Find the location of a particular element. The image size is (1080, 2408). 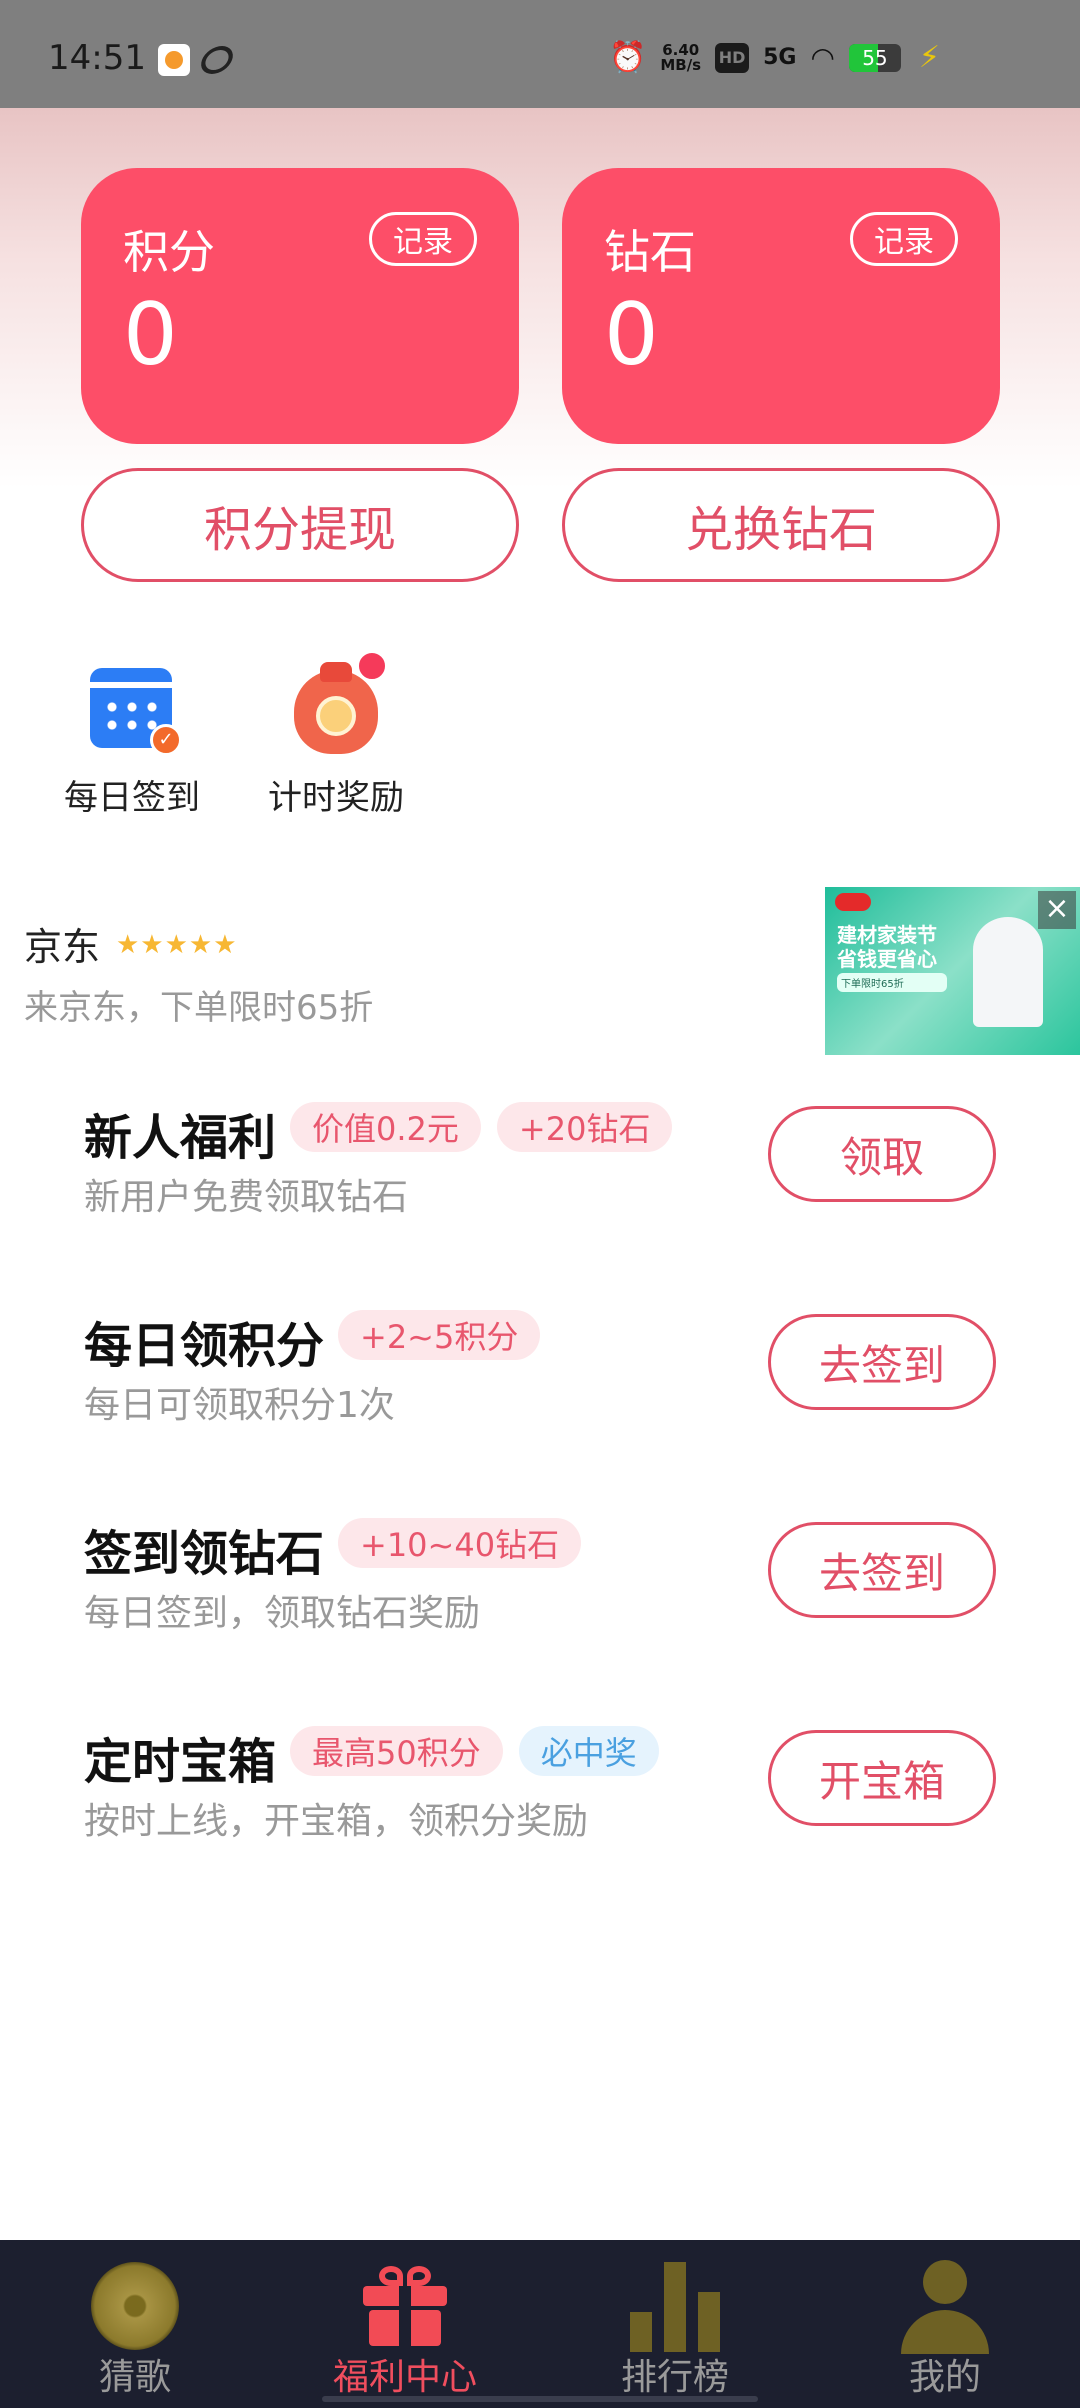

task-description: 按时上线，开宝箱，领积分奖励 is located at coordinates (336, 1821).